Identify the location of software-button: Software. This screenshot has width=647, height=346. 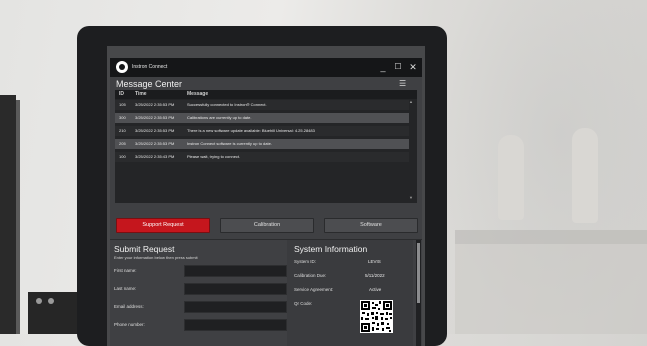
(371, 225).